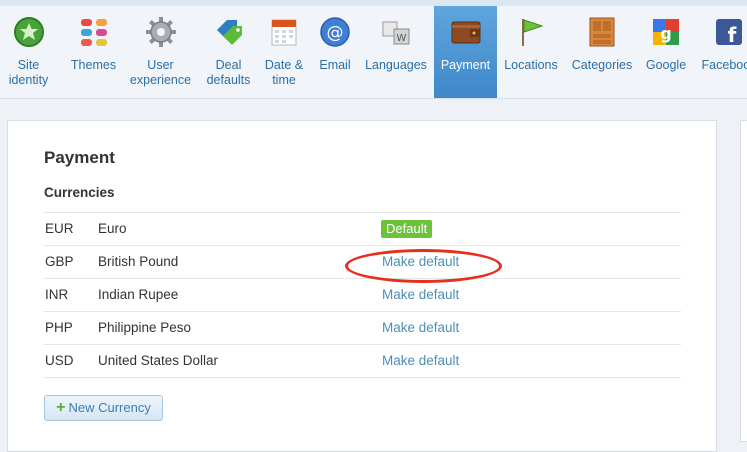  Describe the element at coordinates (284, 52) in the screenshot. I see `tab-date-time: Date & time` at that location.